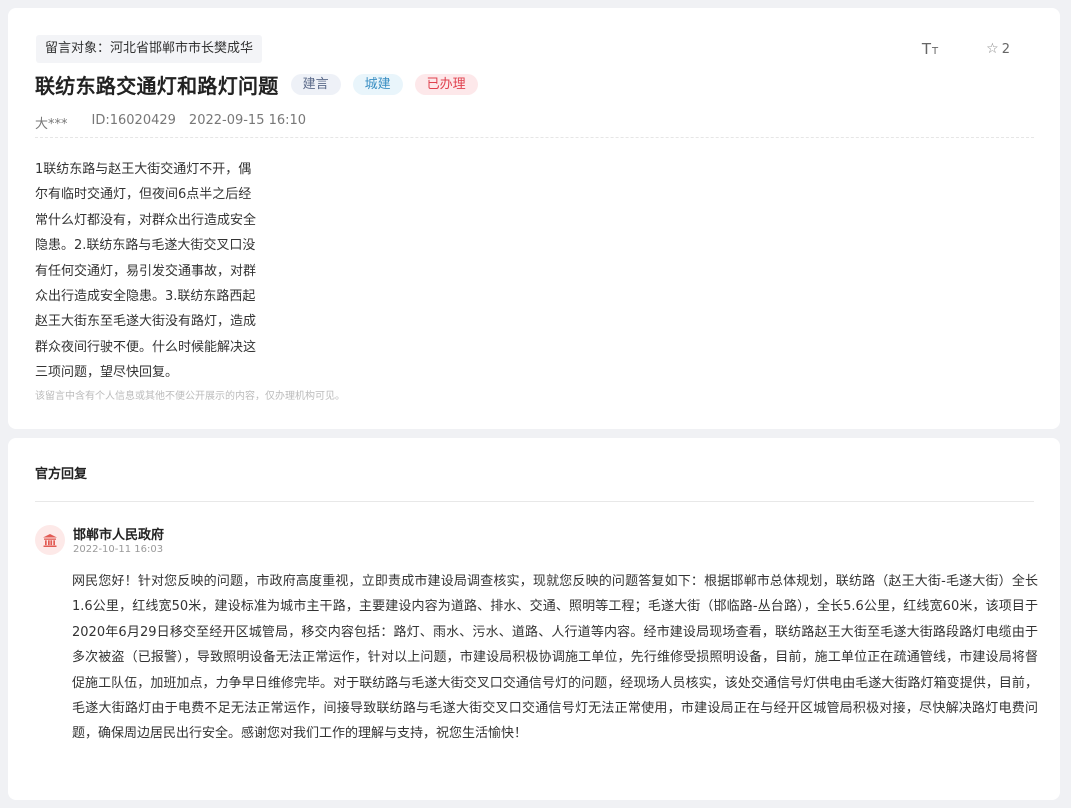 Image resolution: width=1071 pixels, height=808 pixels. Describe the element at coordinates (133, 120) in the screenshot. I see `message-id: ID:16020429` at that location.